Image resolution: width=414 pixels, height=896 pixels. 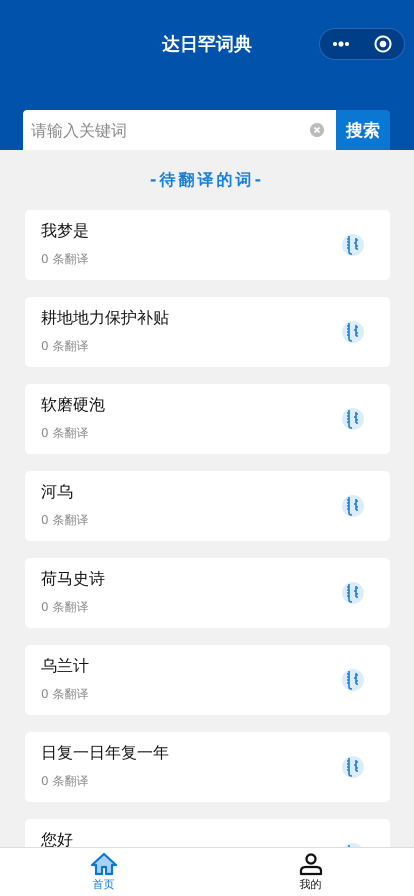 I want to click on word-text: 乌兰计, so click(x=65, y=666).